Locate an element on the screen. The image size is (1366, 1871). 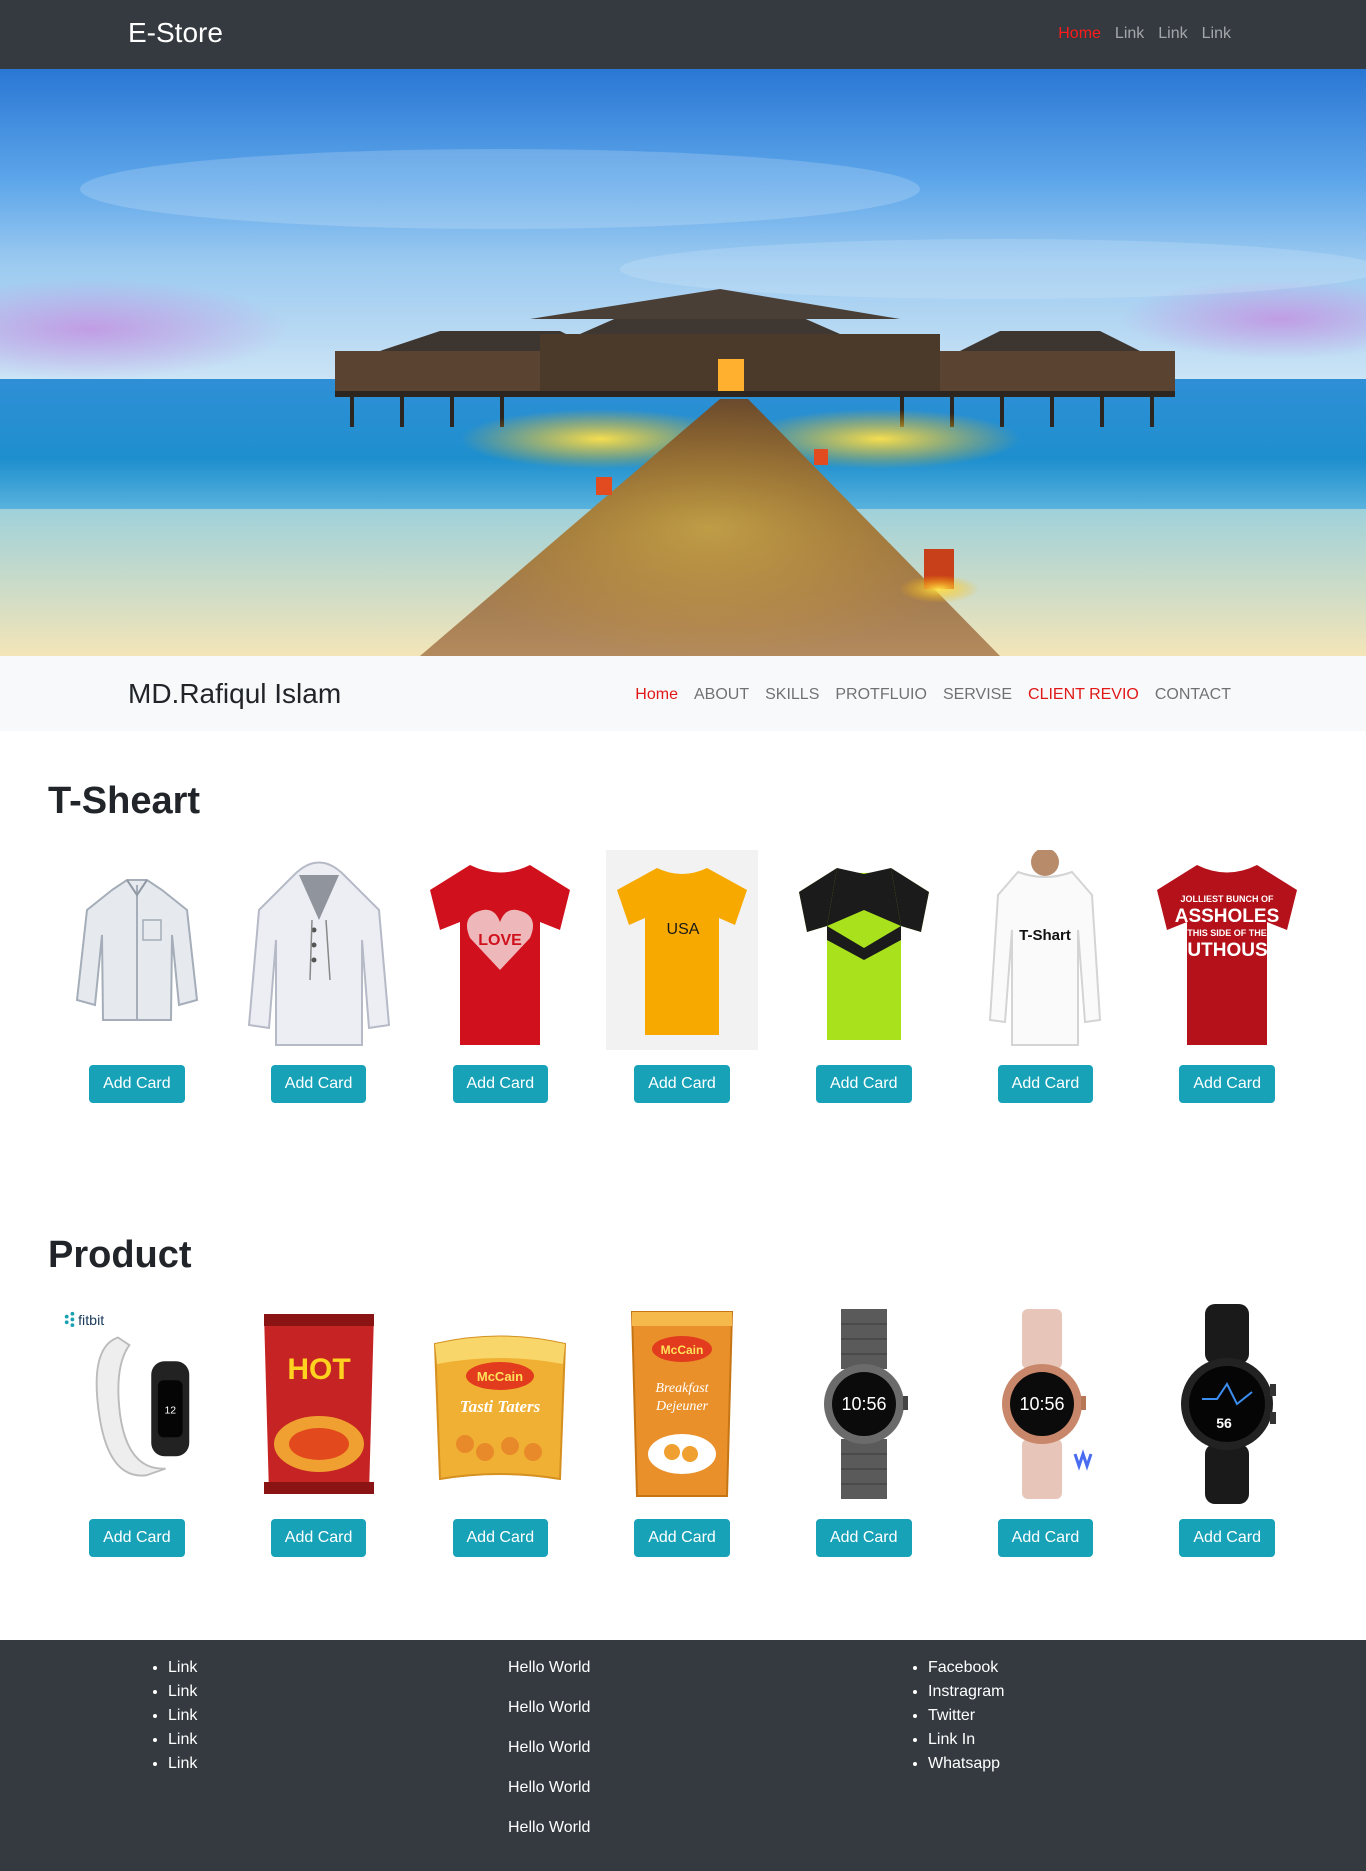
tshart-print: T-Shart is located at coordinates (1046, 935).